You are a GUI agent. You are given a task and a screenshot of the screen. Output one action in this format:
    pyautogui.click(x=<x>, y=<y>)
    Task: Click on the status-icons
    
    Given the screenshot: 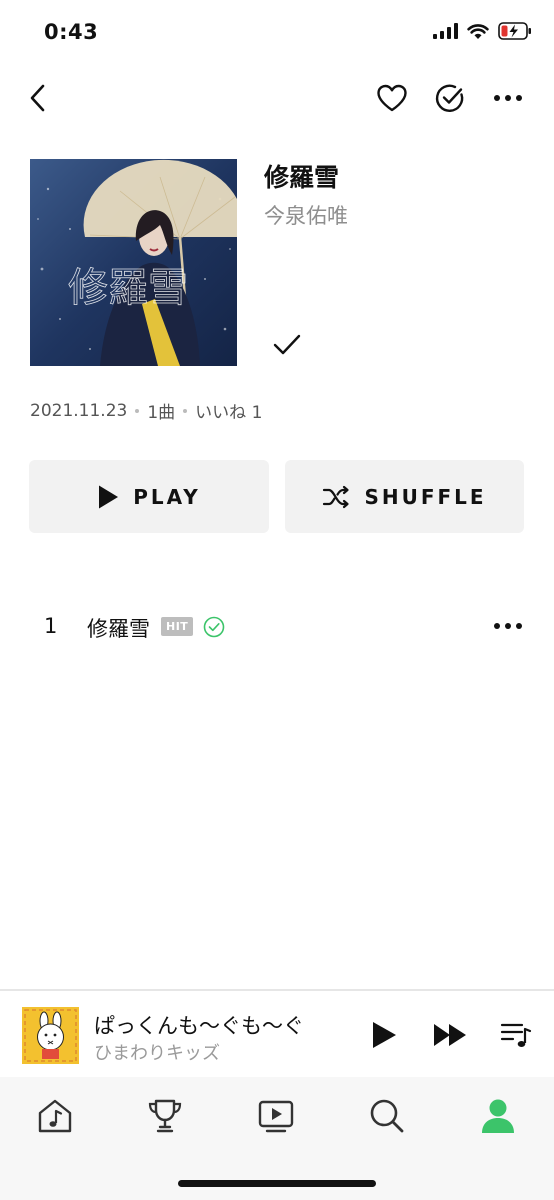 What is the action you would take?
    pyautogui.click(x=482, y=31)
    